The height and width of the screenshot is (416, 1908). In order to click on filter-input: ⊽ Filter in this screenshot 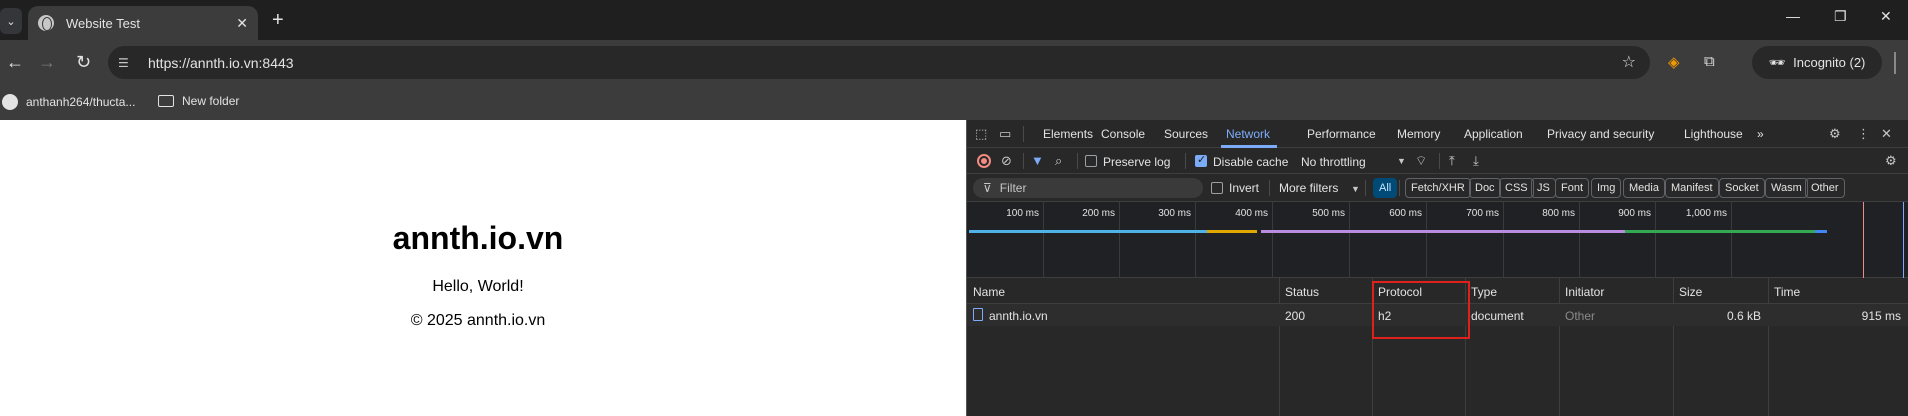, I will do `click(1088, 188)`.